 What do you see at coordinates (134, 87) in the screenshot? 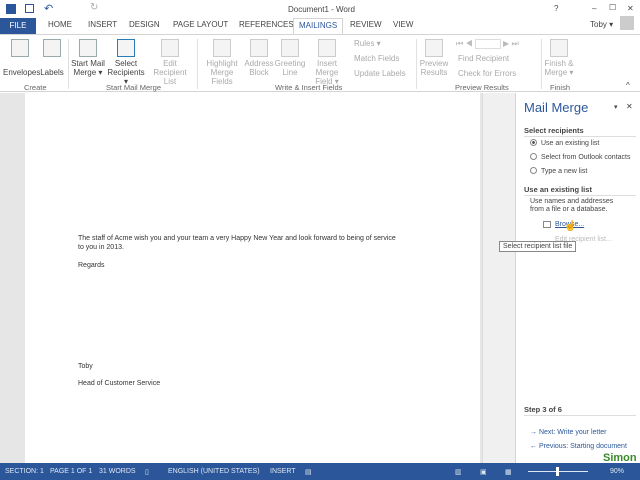
I see `group-start-mail-merge: Start Mail Merge` at bounding box center [134, 87].